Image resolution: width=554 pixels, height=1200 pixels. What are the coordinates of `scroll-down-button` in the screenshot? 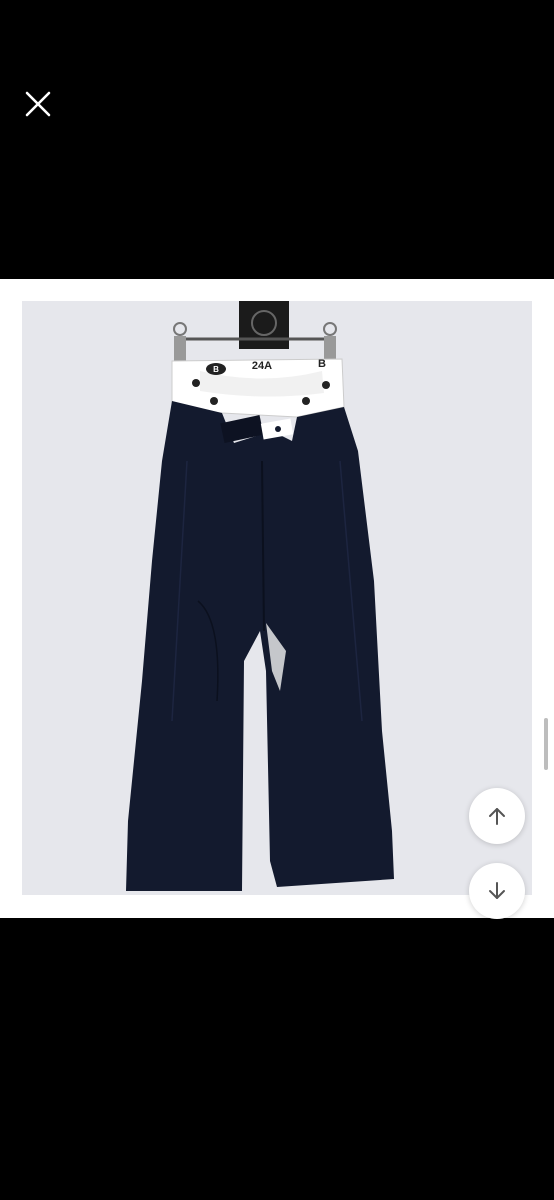 It's located at (497, 891).